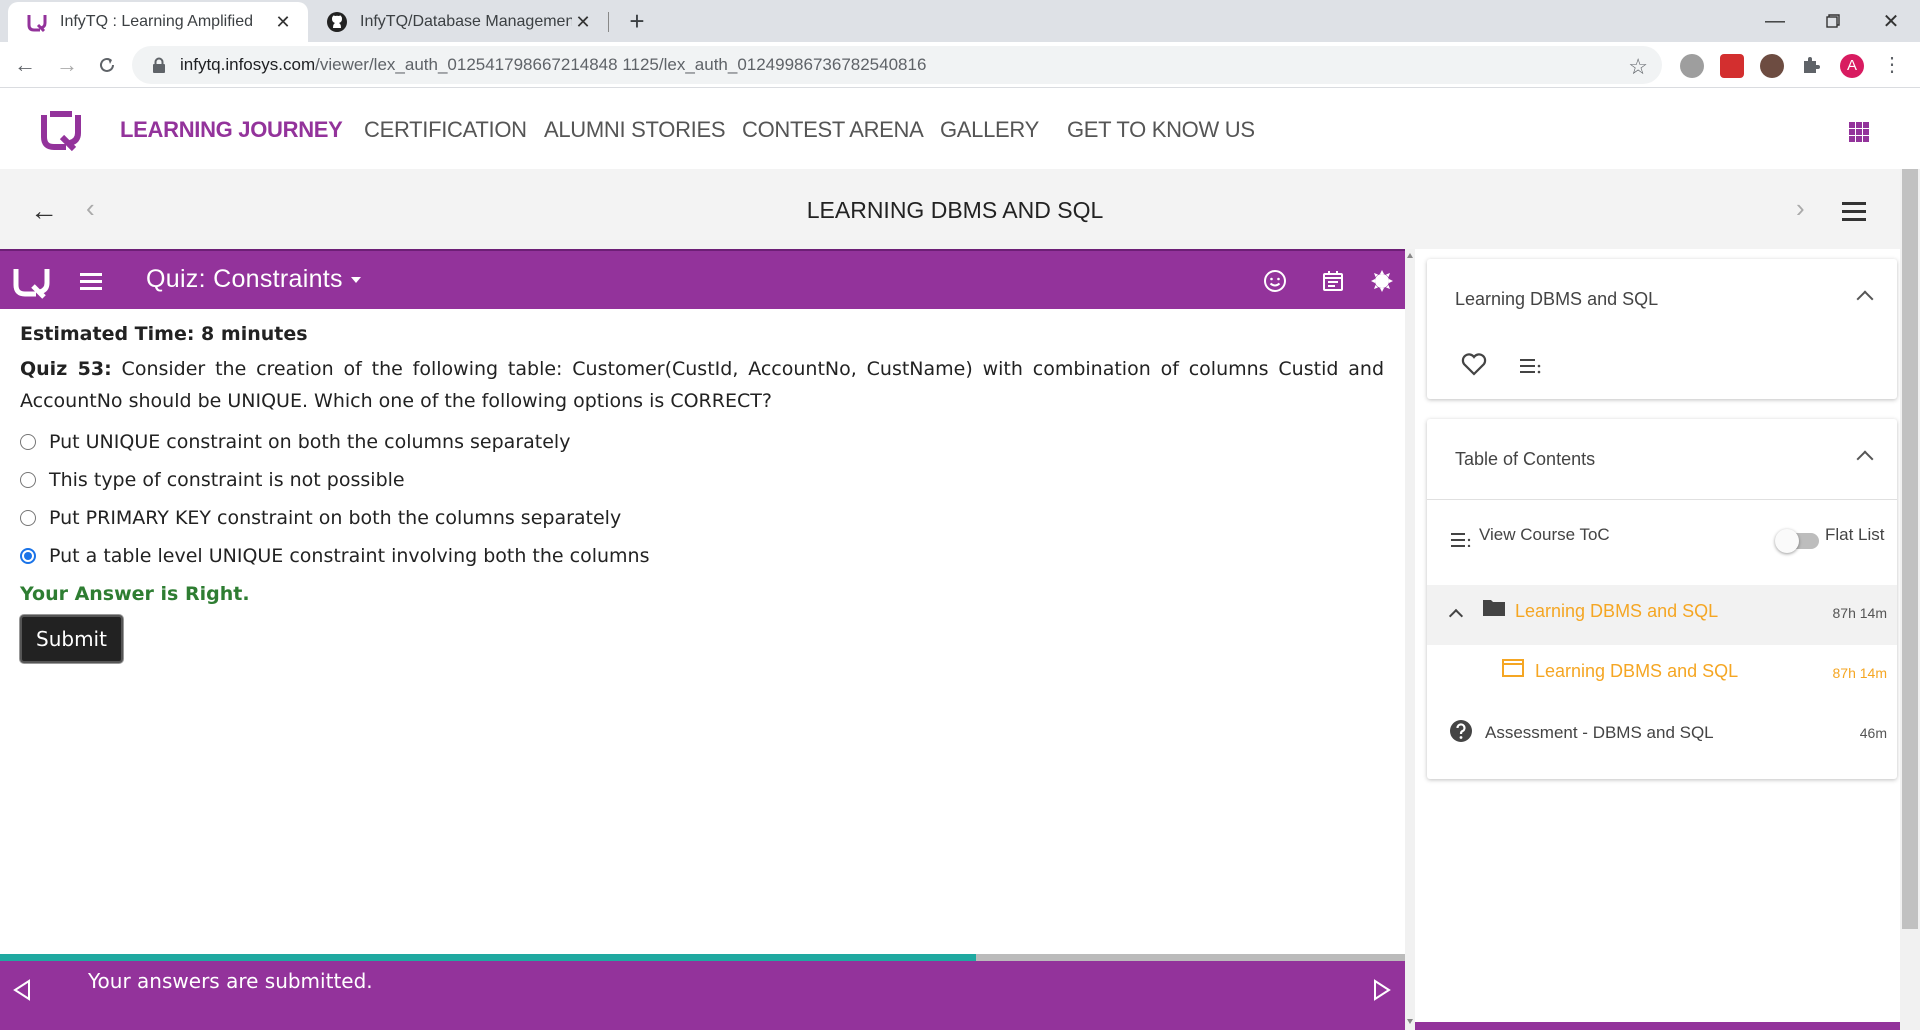 This screenshot has height=1030, width=1920. What do you see at coordinates (1461, 731) in the screenshot?
I see `help-question-icon` at bounding box center [1461, 731].